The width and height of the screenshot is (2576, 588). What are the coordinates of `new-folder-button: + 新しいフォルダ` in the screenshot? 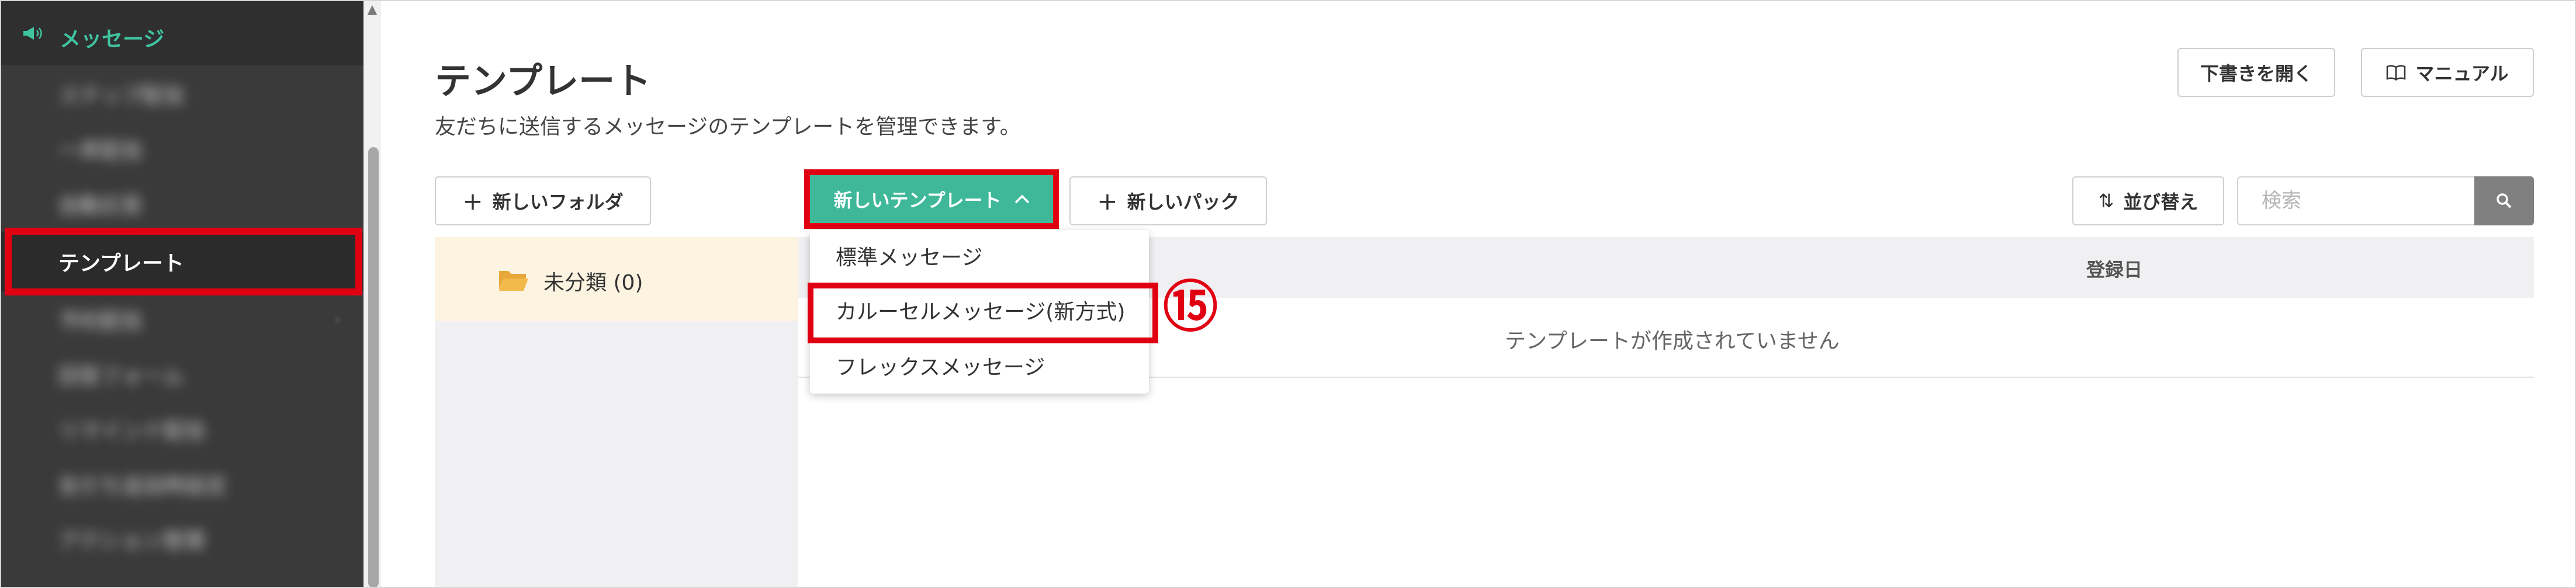 It's located at (543, 200).